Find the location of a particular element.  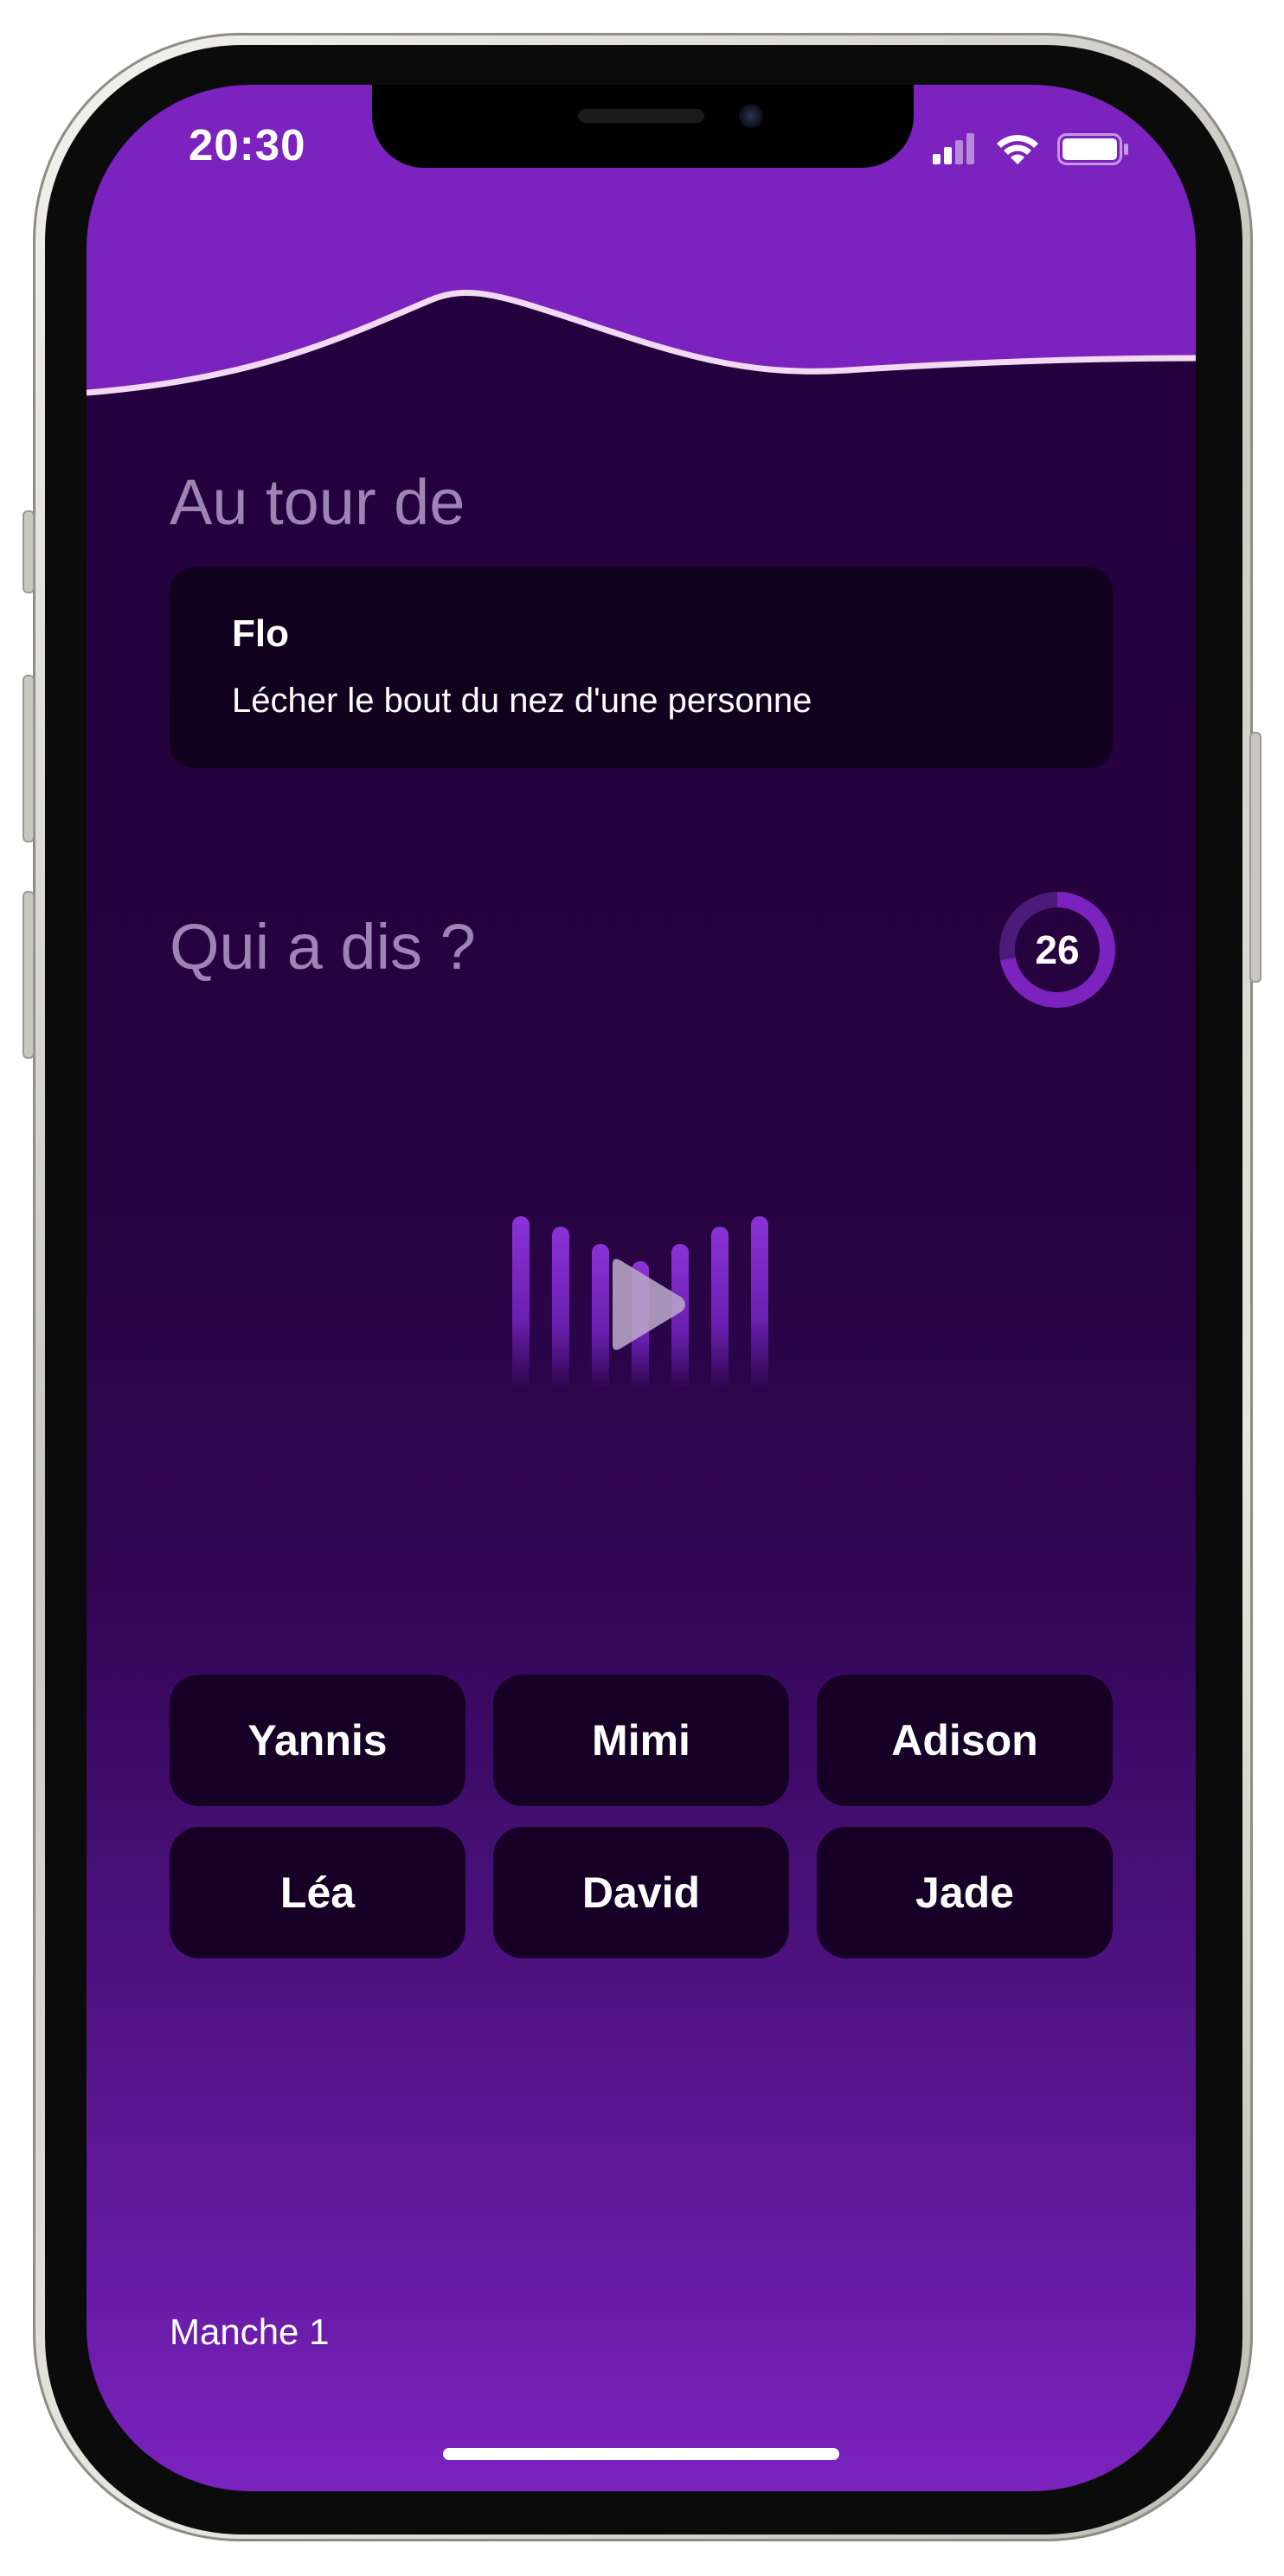

play-icon is located at coordinates (644, 1304).